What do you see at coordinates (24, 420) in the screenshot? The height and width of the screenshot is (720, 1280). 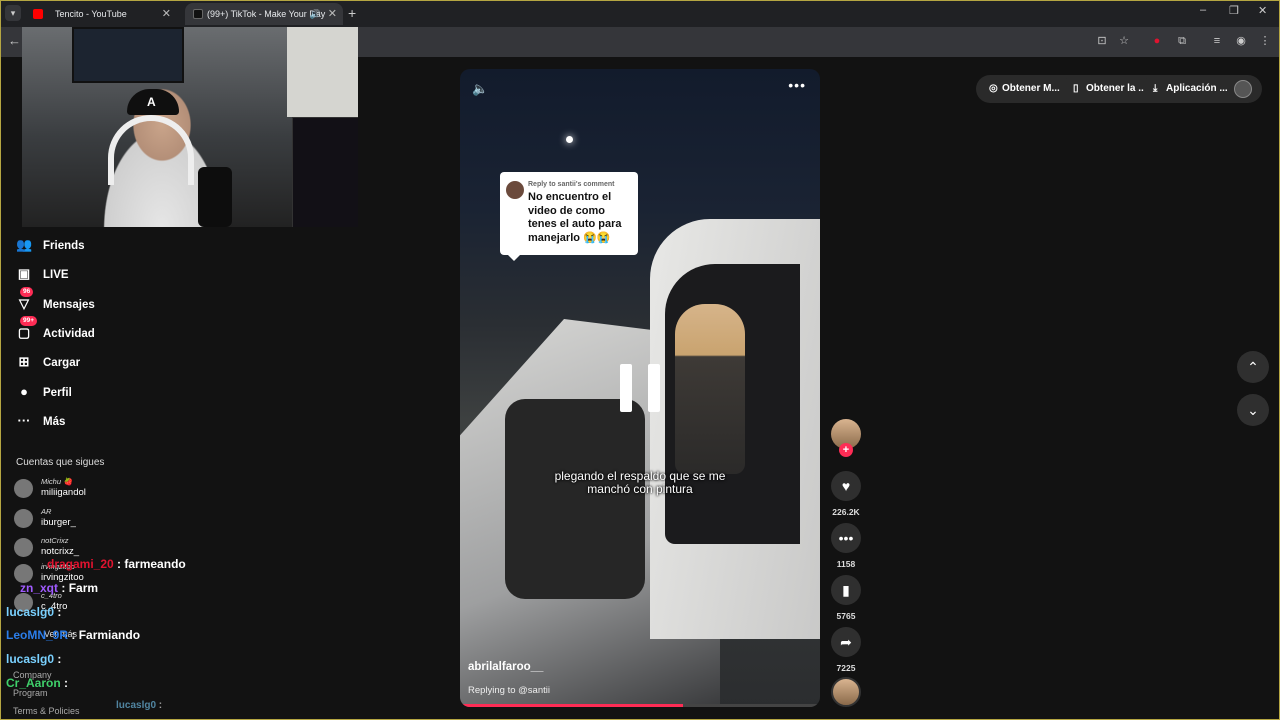 I see `more-icon: ···` at bounding box center [24, 420].